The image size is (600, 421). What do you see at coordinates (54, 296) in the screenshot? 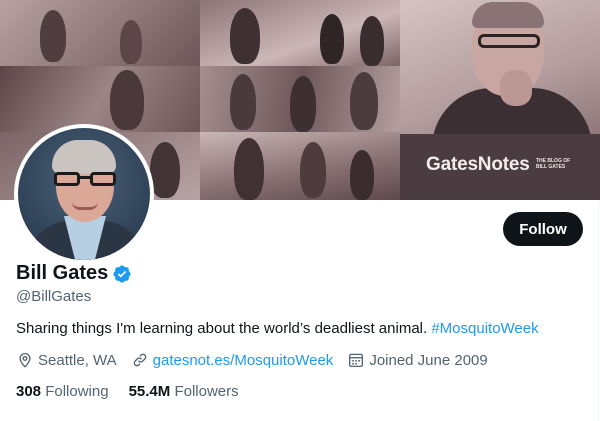
I see `profile-handle: @BillGates` at bounding box center [54, 296].